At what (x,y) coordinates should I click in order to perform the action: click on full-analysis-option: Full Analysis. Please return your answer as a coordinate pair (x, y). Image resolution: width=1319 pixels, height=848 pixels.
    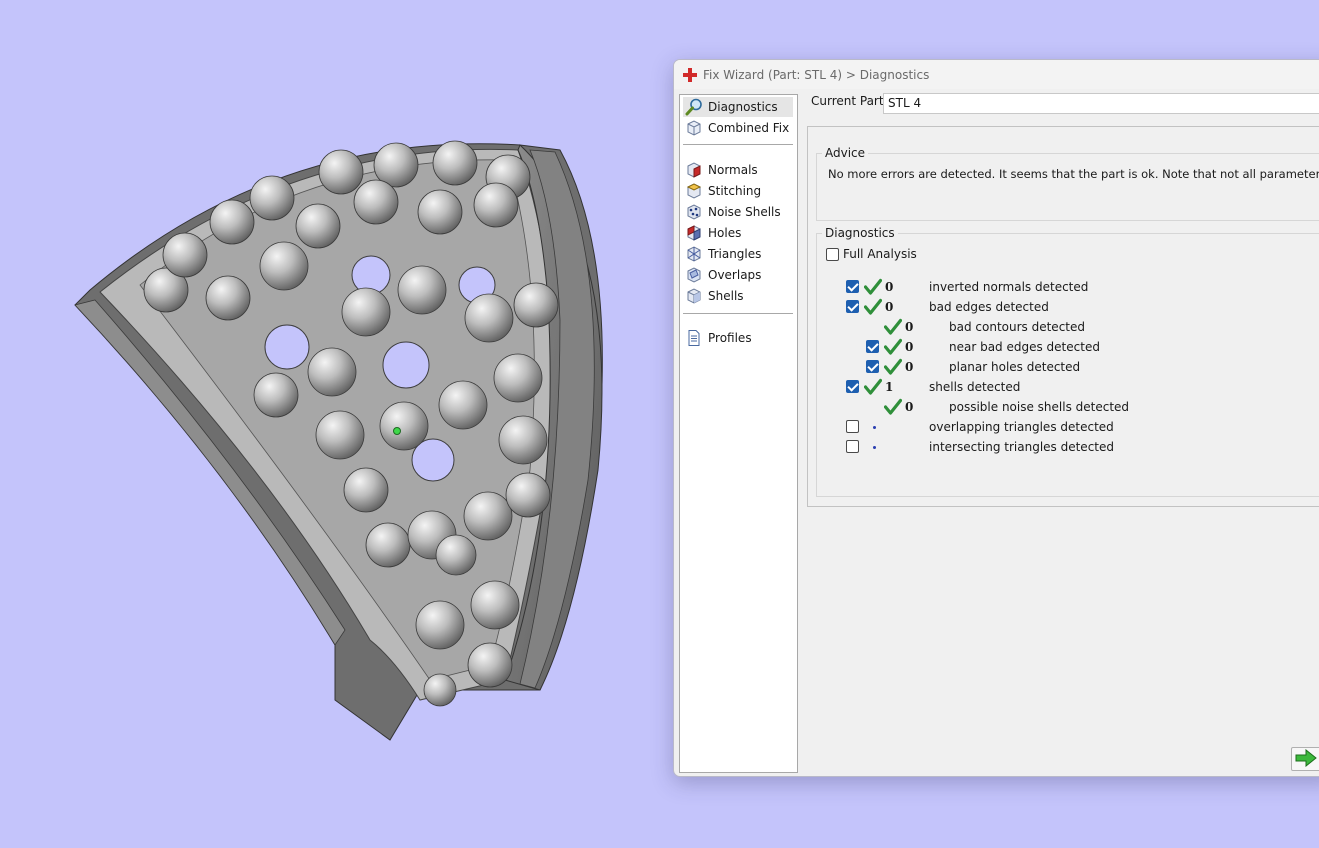
    Looking at the image, I should click on (871, 254).